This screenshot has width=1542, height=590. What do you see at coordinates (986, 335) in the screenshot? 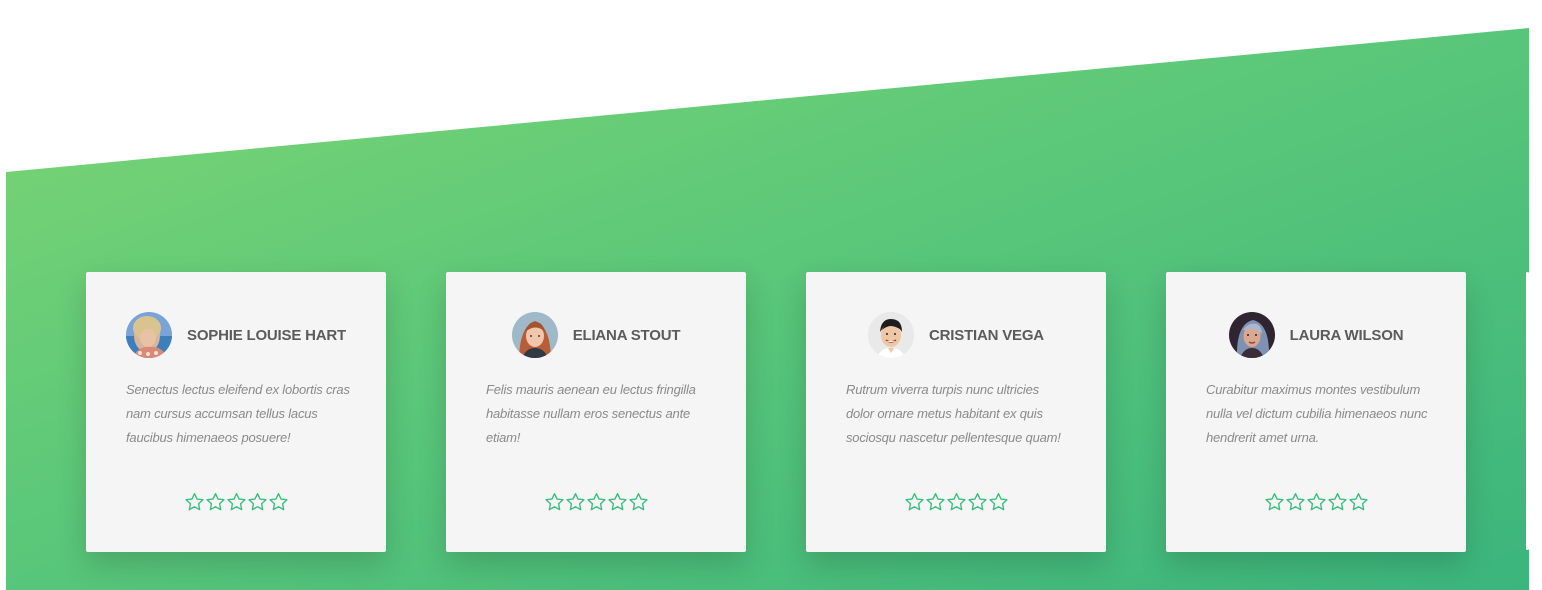
I see `reviewer-name: CRISTIAN VEGA` at bounding box center [986, 335].